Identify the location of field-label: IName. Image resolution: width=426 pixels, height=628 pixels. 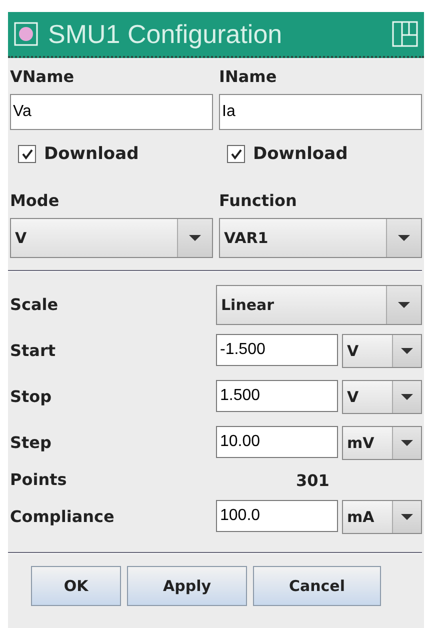
(248, 77).